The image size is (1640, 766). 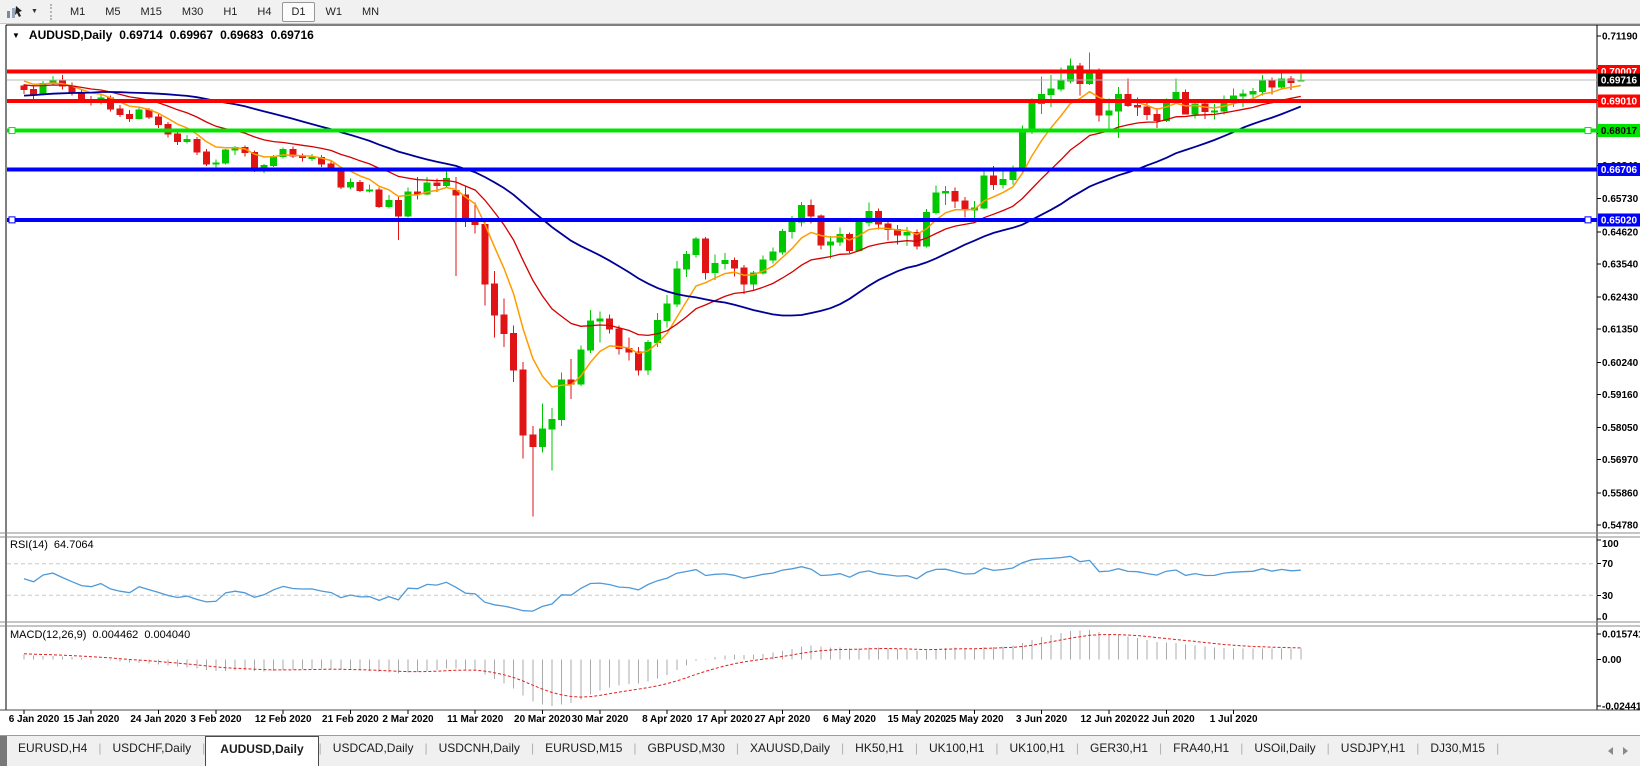 What do you see at coordinates (1621, 707) in the screenshot?
I see `macd-axis-label: -0.024412` at bounding box center [1621, 707].